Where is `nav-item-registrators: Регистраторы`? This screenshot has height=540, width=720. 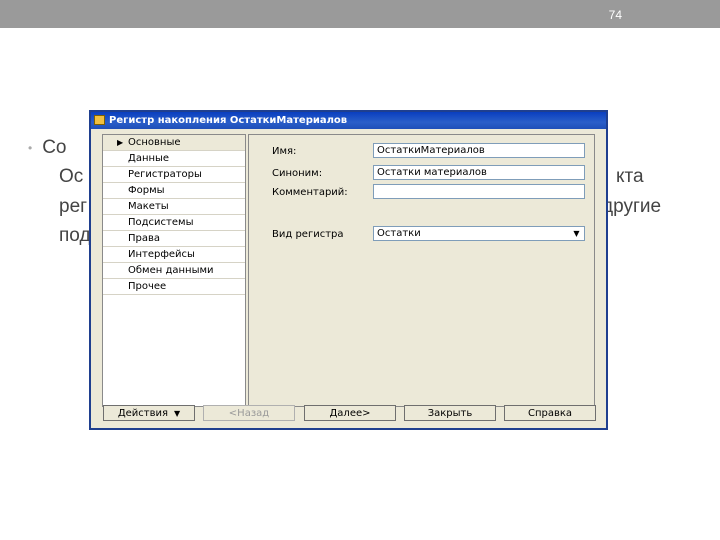 nav-item-registrators: Регистраторы is located at coordinates (174, 175).